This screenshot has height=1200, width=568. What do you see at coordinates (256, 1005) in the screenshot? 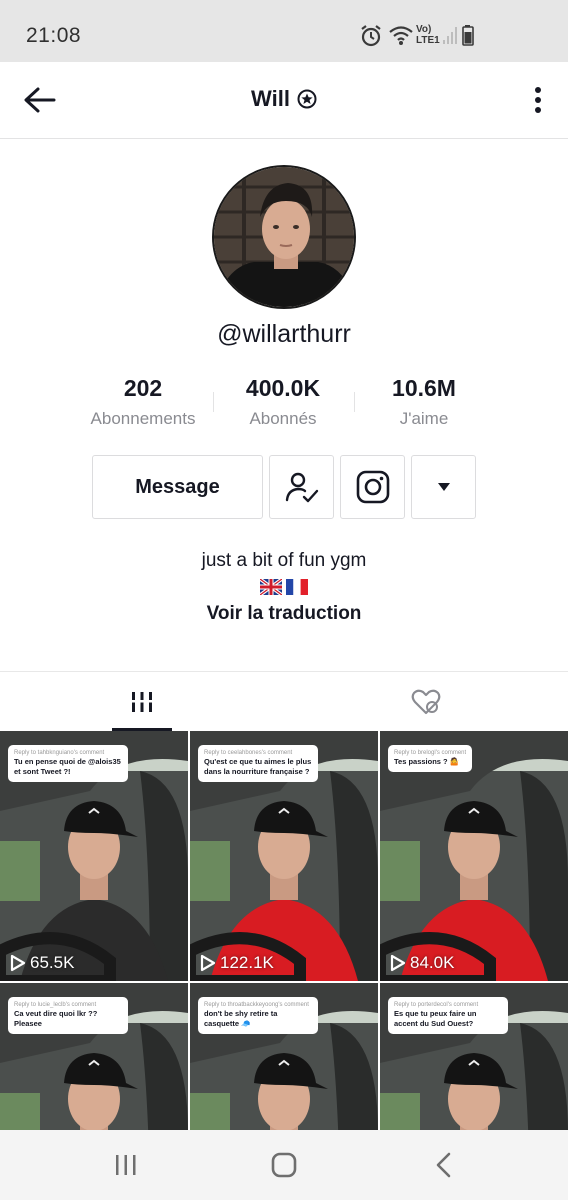
I see `reply-label: Reply to throatbackkeyoong's comment` at bounding box center [256, 1005].